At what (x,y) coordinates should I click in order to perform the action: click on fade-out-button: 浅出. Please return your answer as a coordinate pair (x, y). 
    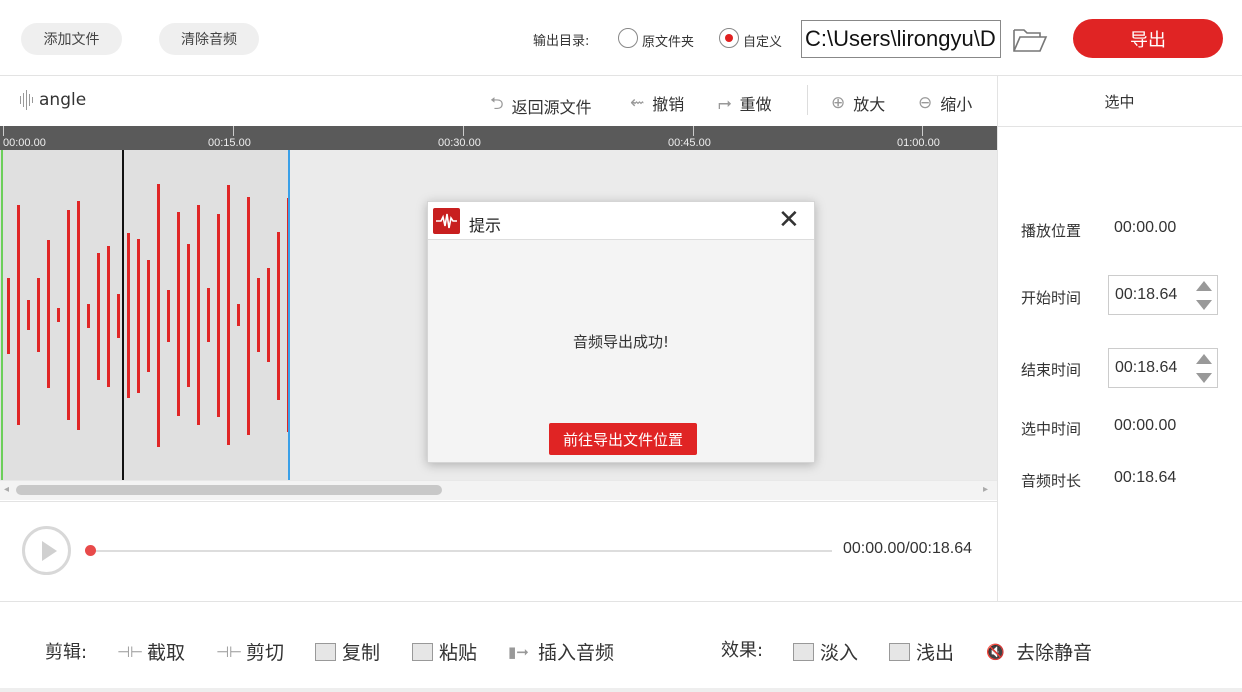
    Looking at the image, I should click on (921, 651).